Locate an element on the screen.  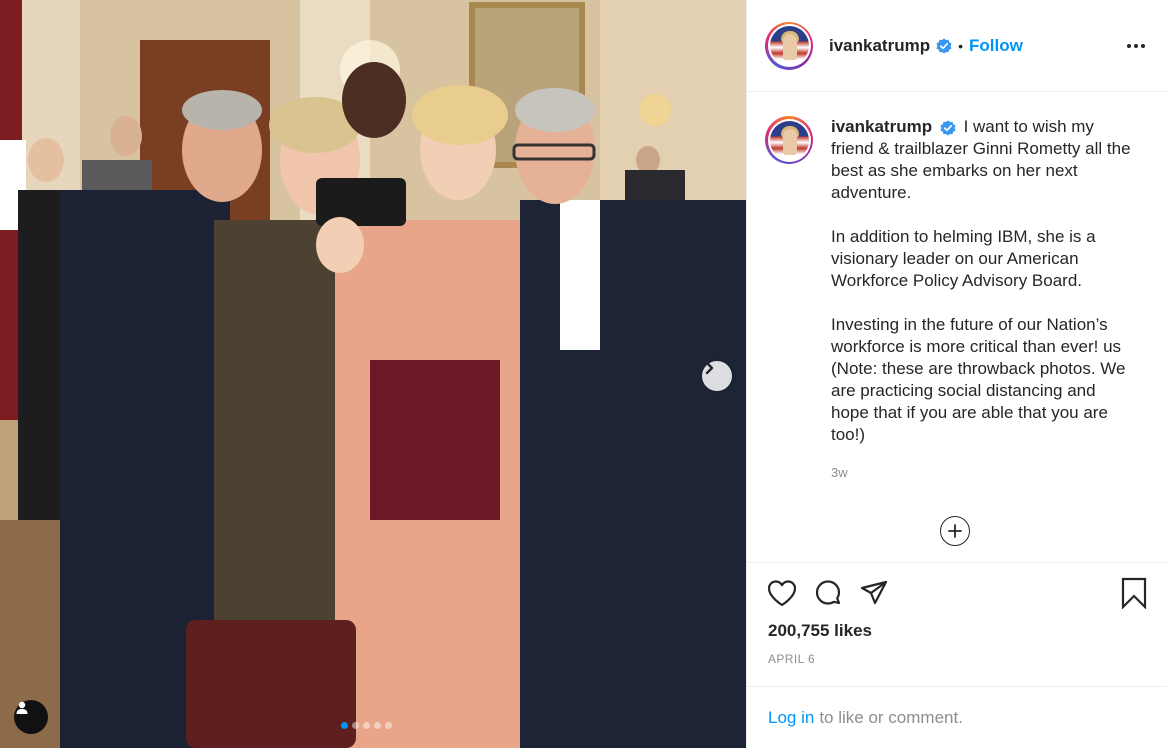
caption-timestamp: 3w is located at coordinates (981, 473).